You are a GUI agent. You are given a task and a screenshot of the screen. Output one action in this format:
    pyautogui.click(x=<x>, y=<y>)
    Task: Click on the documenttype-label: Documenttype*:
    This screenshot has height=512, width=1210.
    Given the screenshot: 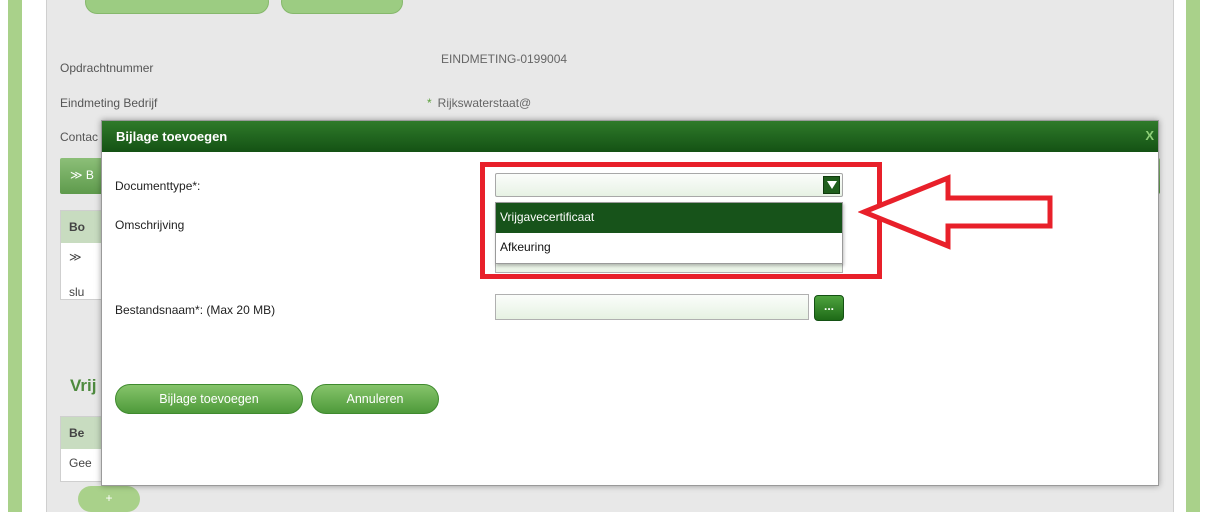 What is the action you would take?
    pyautogui.click(x=158, y=186)
    